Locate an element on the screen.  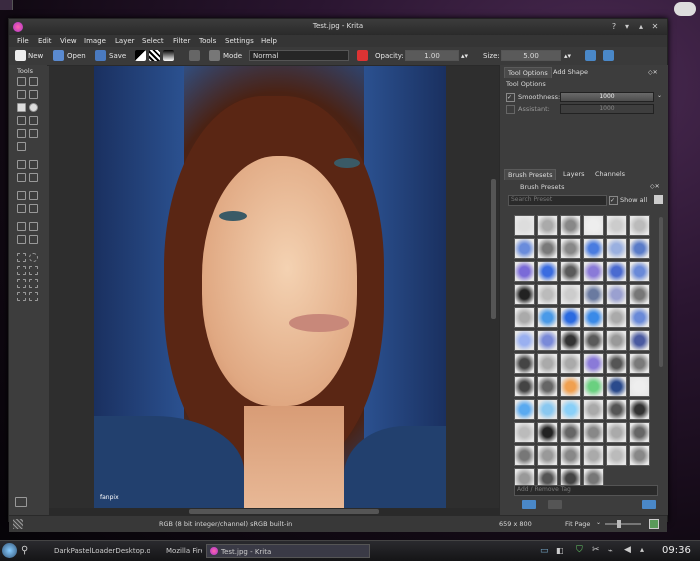
magnetic-select-tool is located at coordinates (33, 296).